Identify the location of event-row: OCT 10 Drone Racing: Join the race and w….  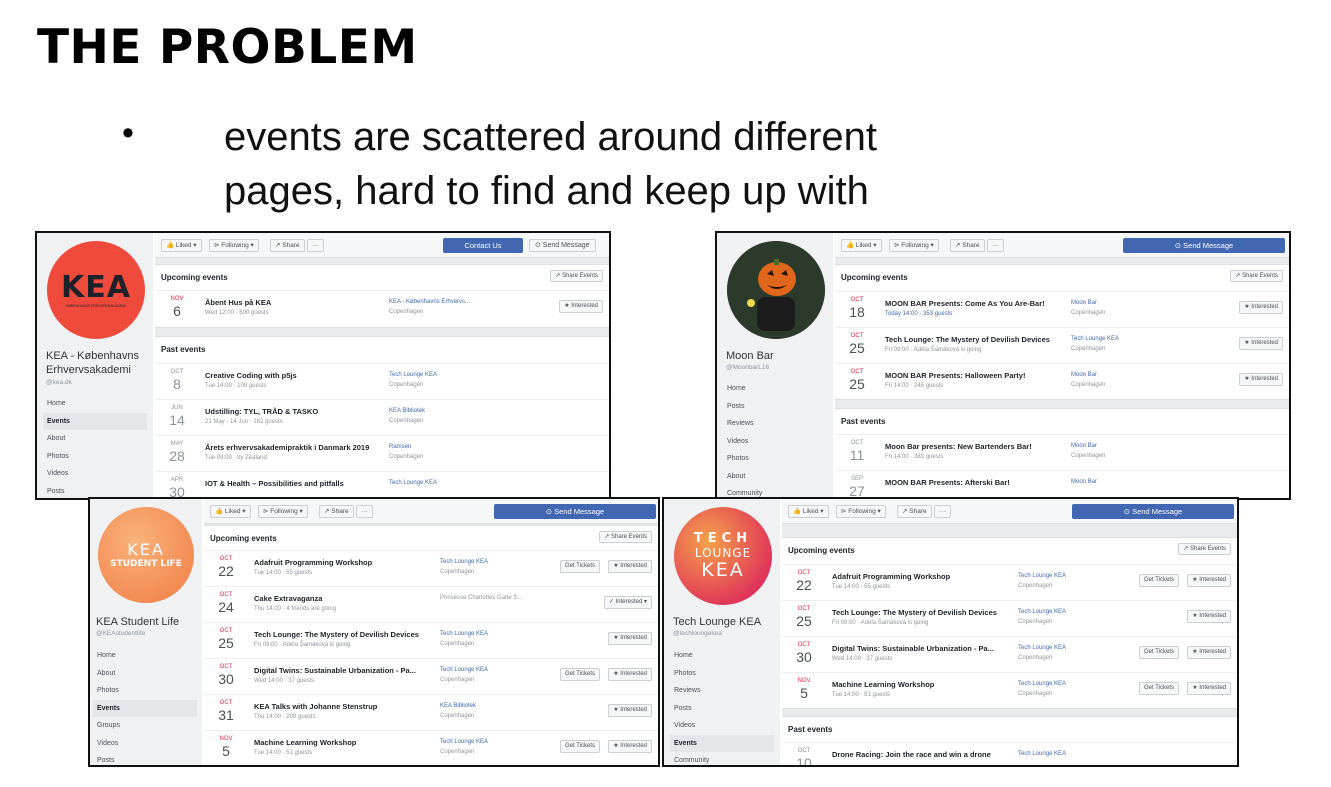
(1009, 753).